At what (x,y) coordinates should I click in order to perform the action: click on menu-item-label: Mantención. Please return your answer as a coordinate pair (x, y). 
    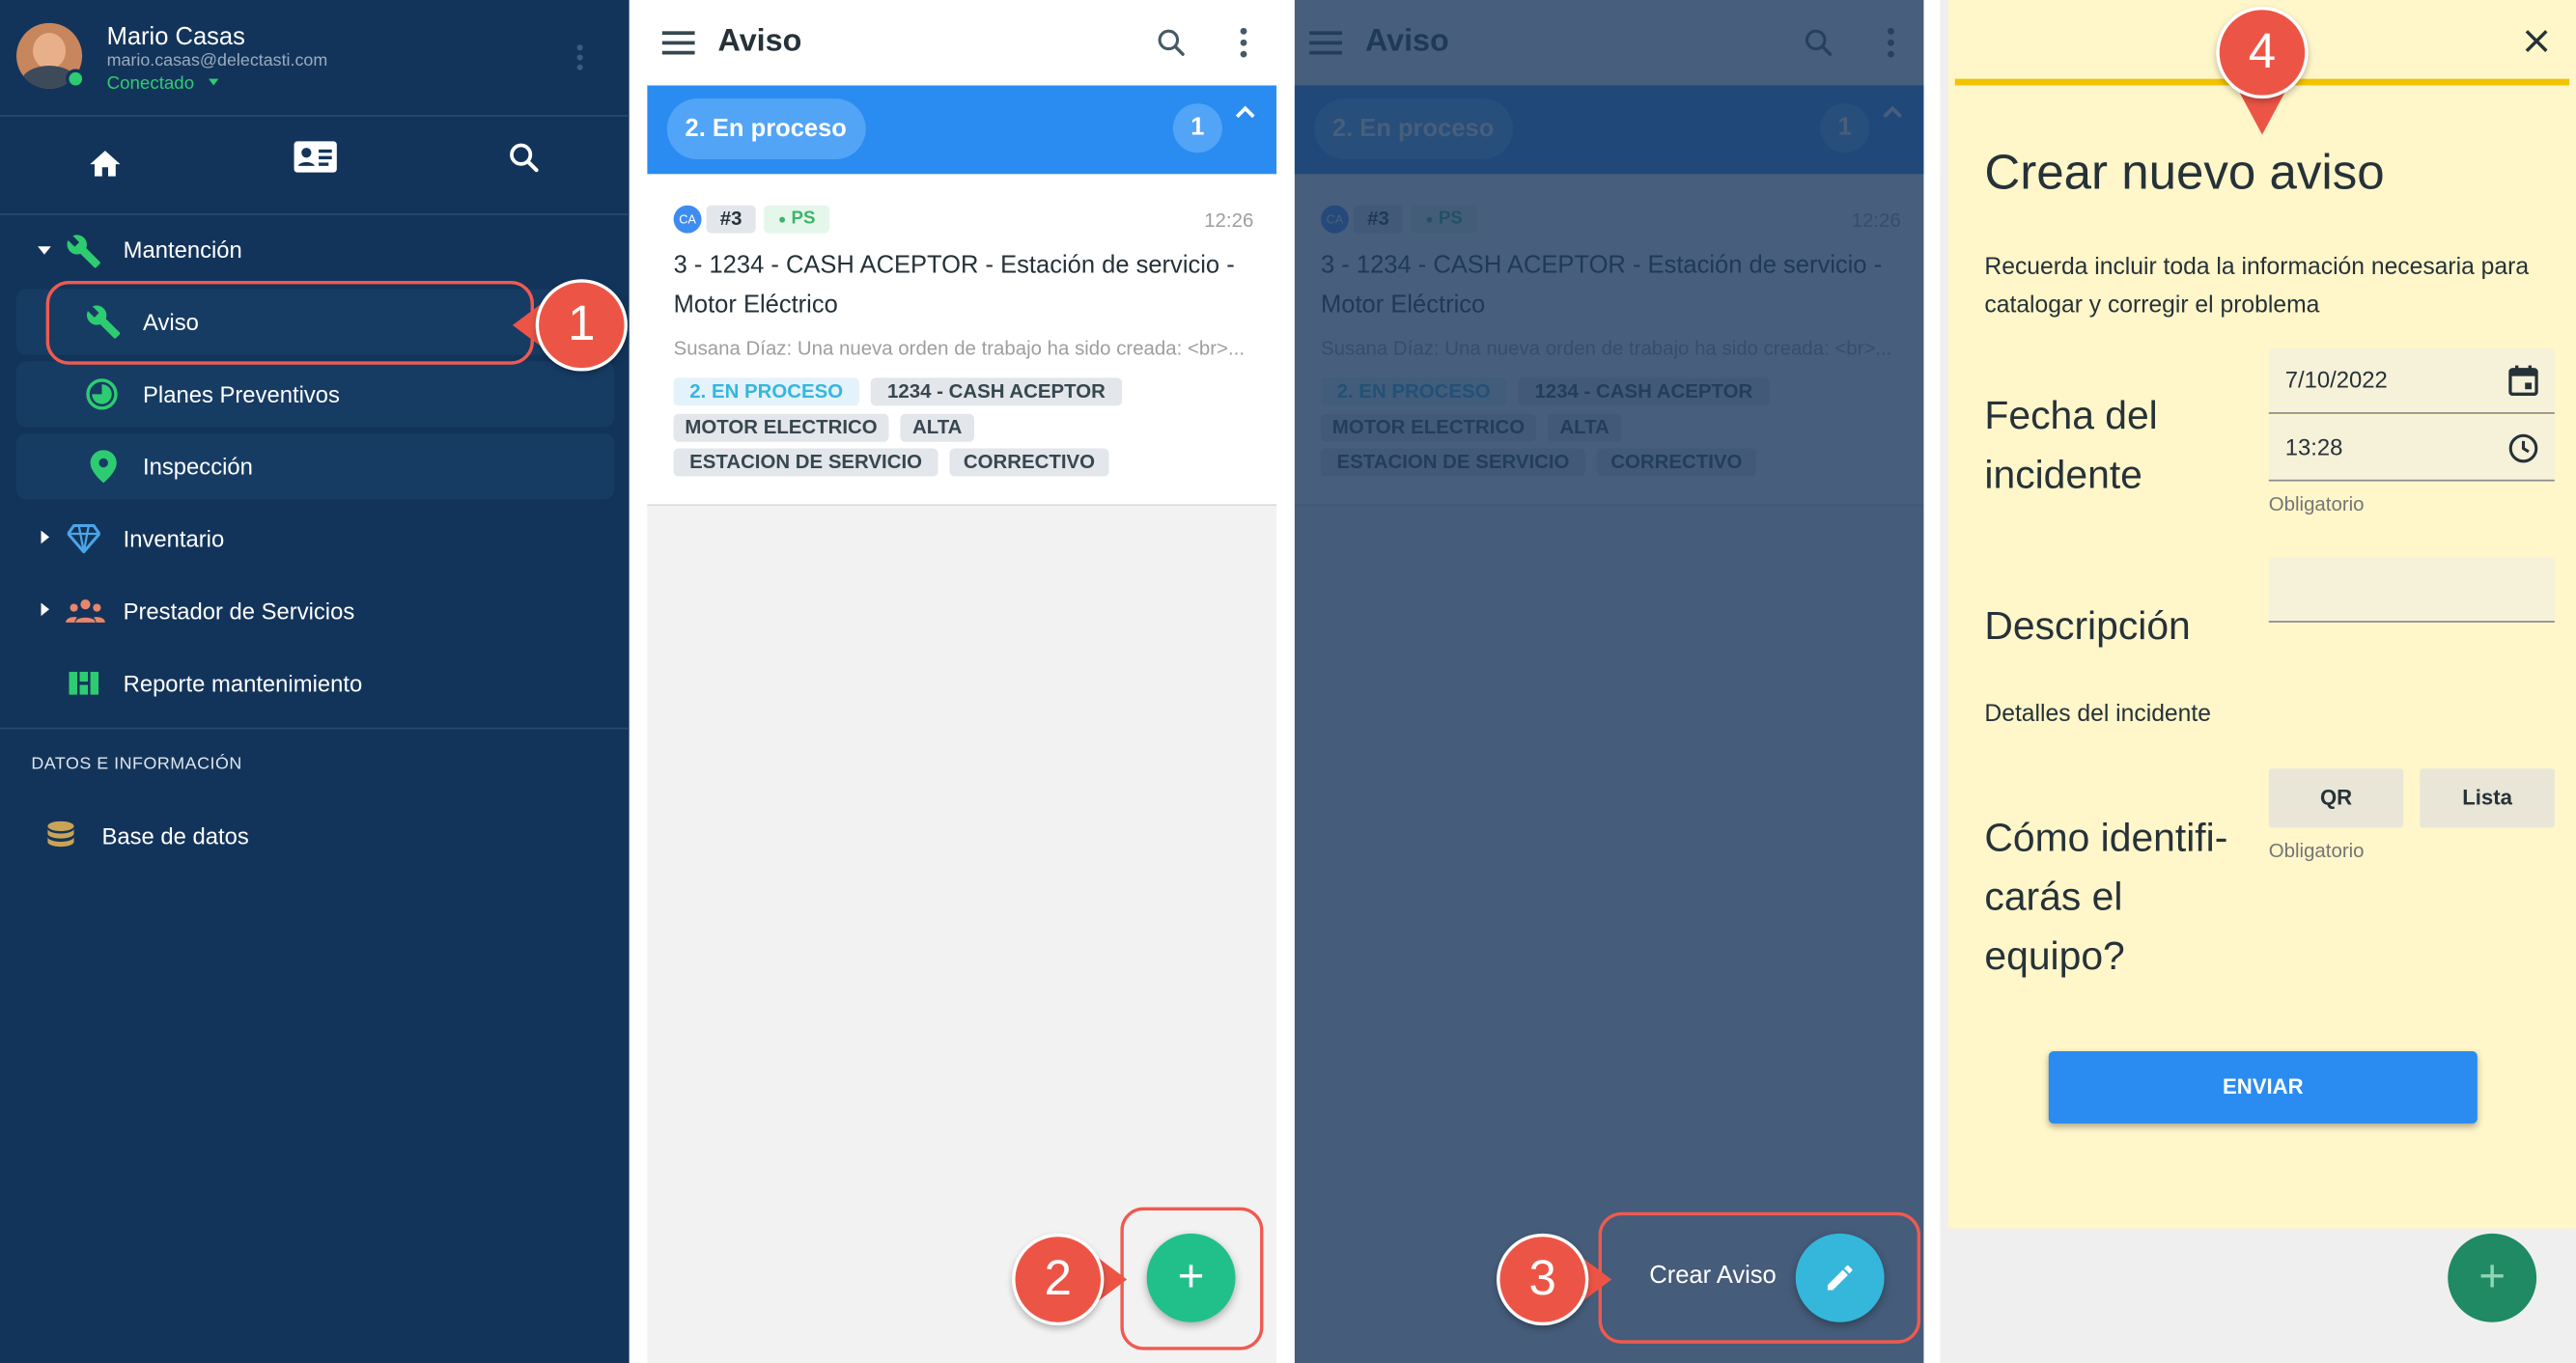
    Looking at the image, I should click on (183, 250).